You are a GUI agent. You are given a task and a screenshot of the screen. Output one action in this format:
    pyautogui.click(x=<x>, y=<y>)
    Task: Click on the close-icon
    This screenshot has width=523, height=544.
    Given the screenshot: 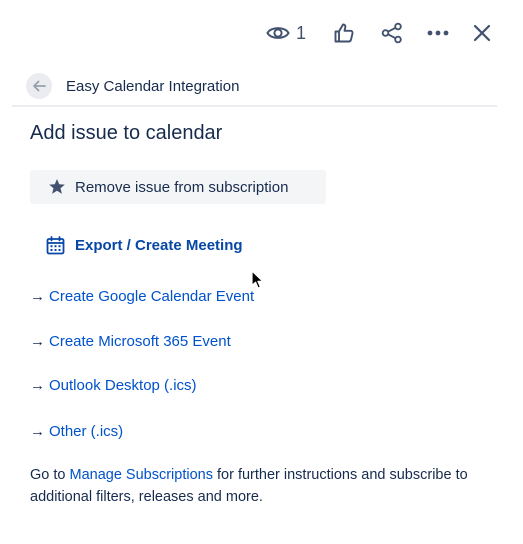 What is the action you would take?
    pyautogui.click(x=482, y=33)
    